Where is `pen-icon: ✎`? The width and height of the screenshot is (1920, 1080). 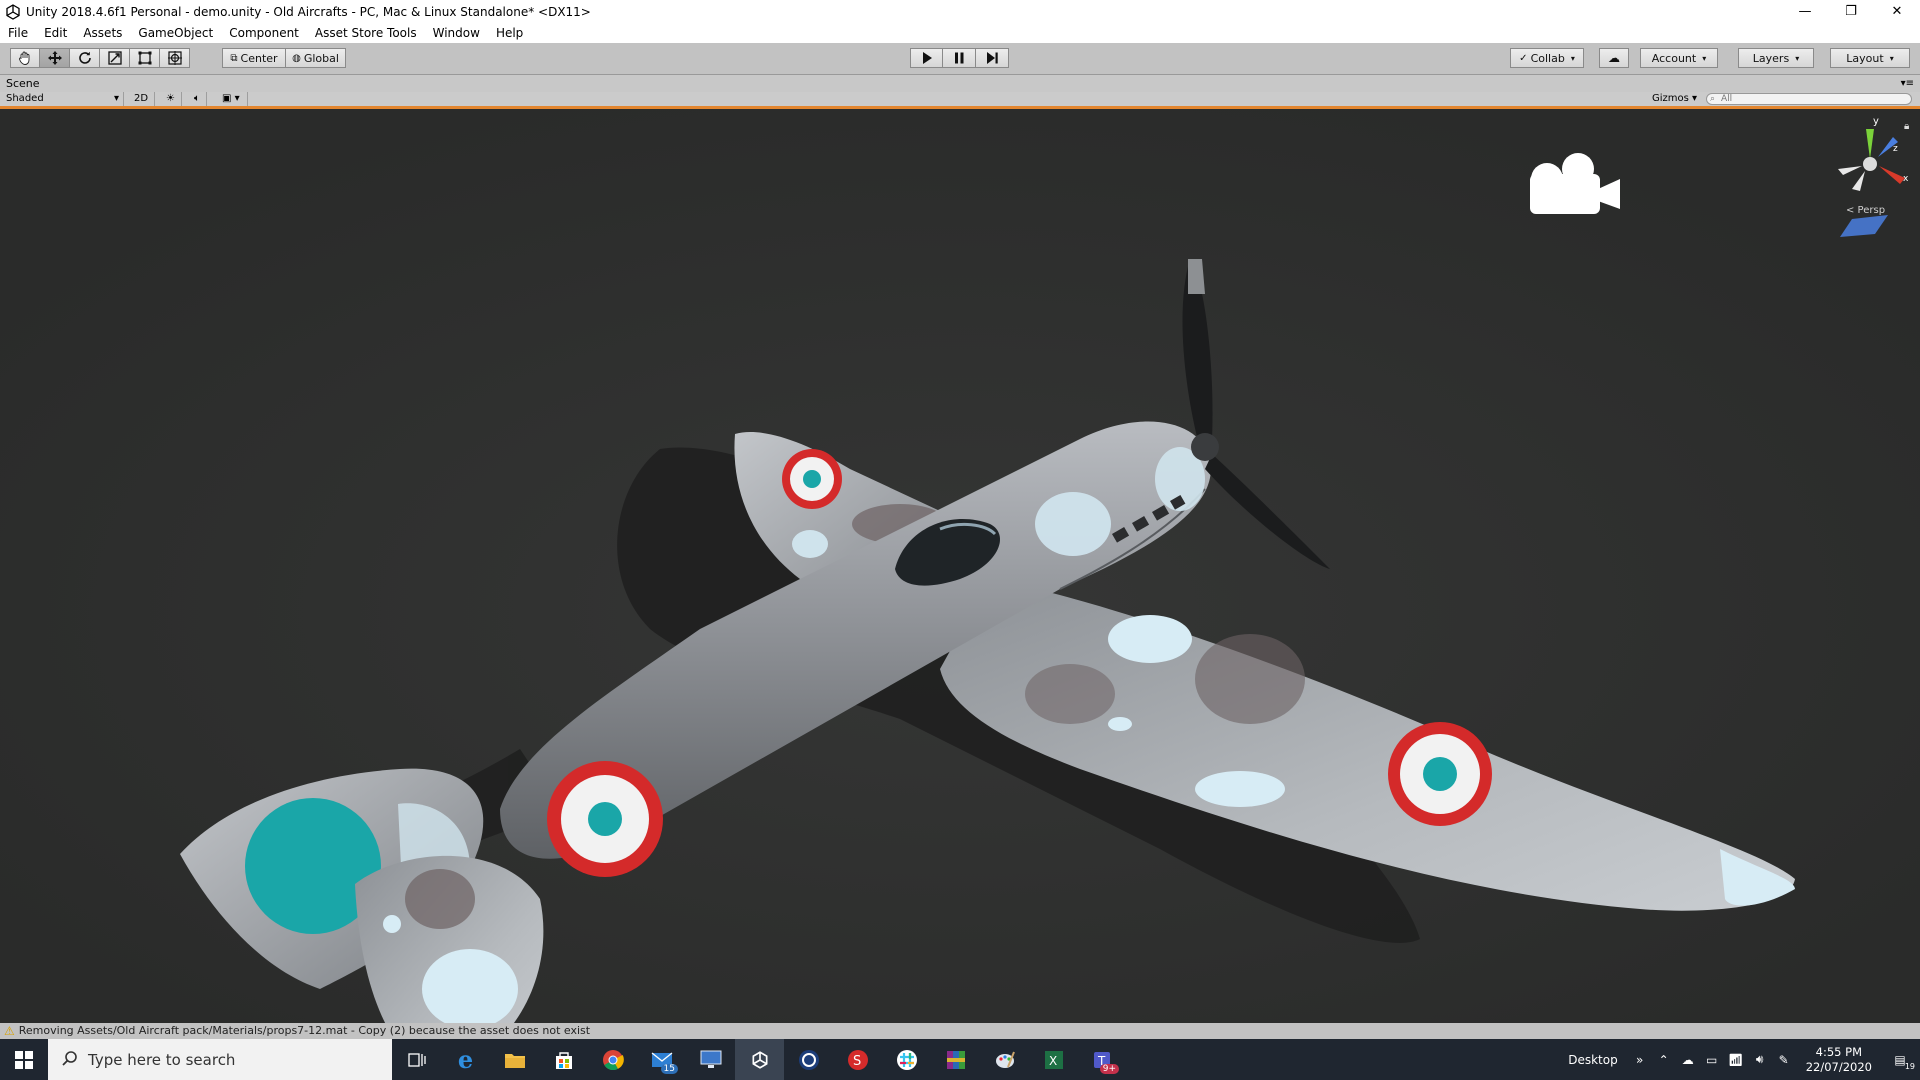 pen-icon: ✎ is located at coordinates (1784, 1060).